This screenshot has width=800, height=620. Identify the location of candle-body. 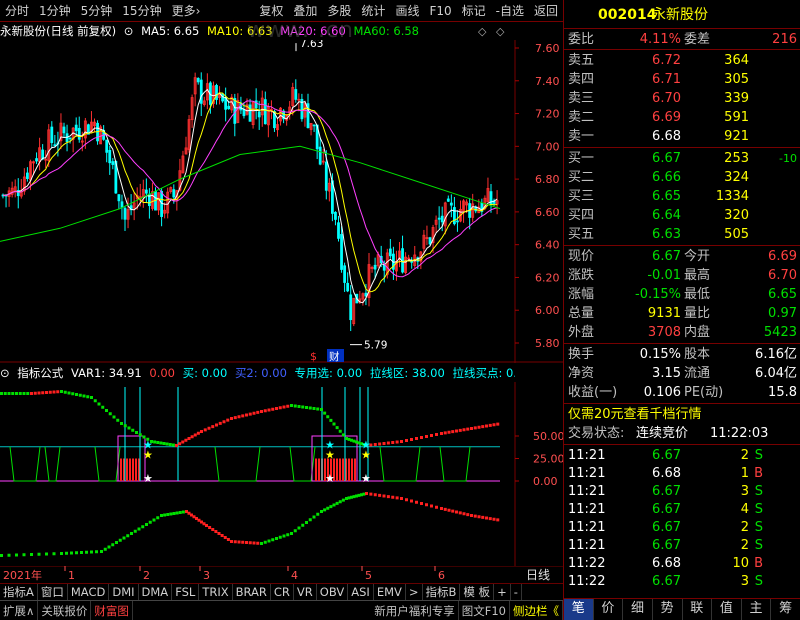
(64, 130).